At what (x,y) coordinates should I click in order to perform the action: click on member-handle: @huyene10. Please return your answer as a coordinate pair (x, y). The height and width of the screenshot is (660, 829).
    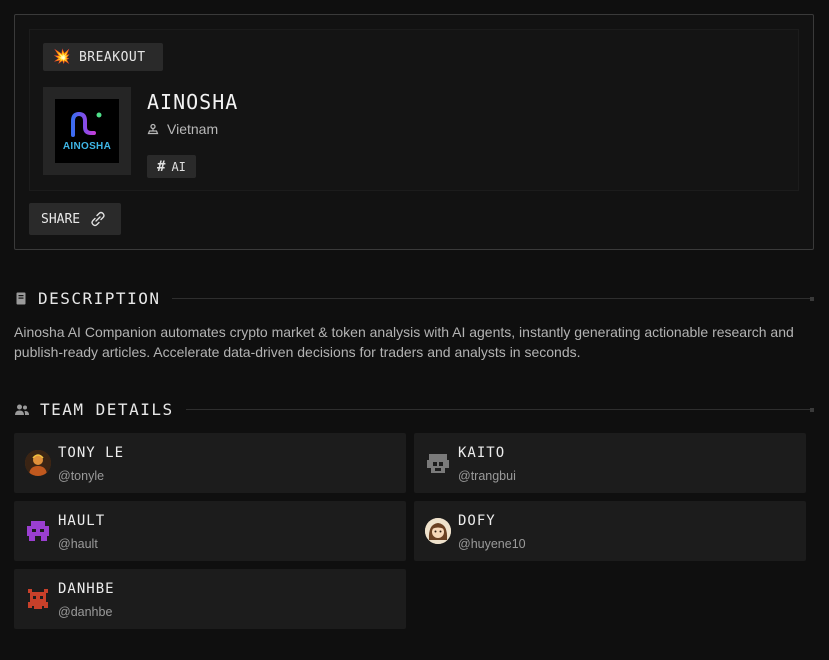
    Looking at the image, I should click on (492, 544).